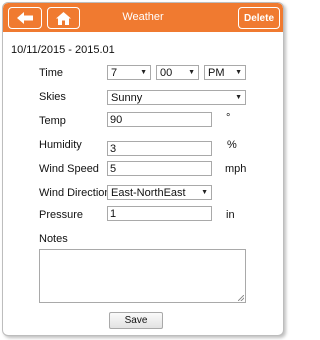 The height and width of the screenshot is (340, 320). I want to click on record-date-range: 10/11/2015 - 2015.01, so click(63, 50).